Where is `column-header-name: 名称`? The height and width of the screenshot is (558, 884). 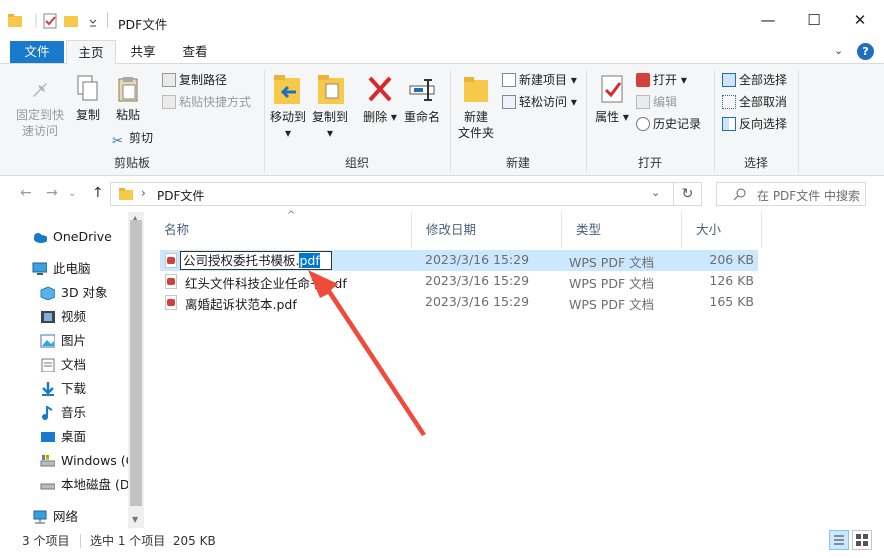
column-header-name: 名称 is located at coordinates (281, 230).